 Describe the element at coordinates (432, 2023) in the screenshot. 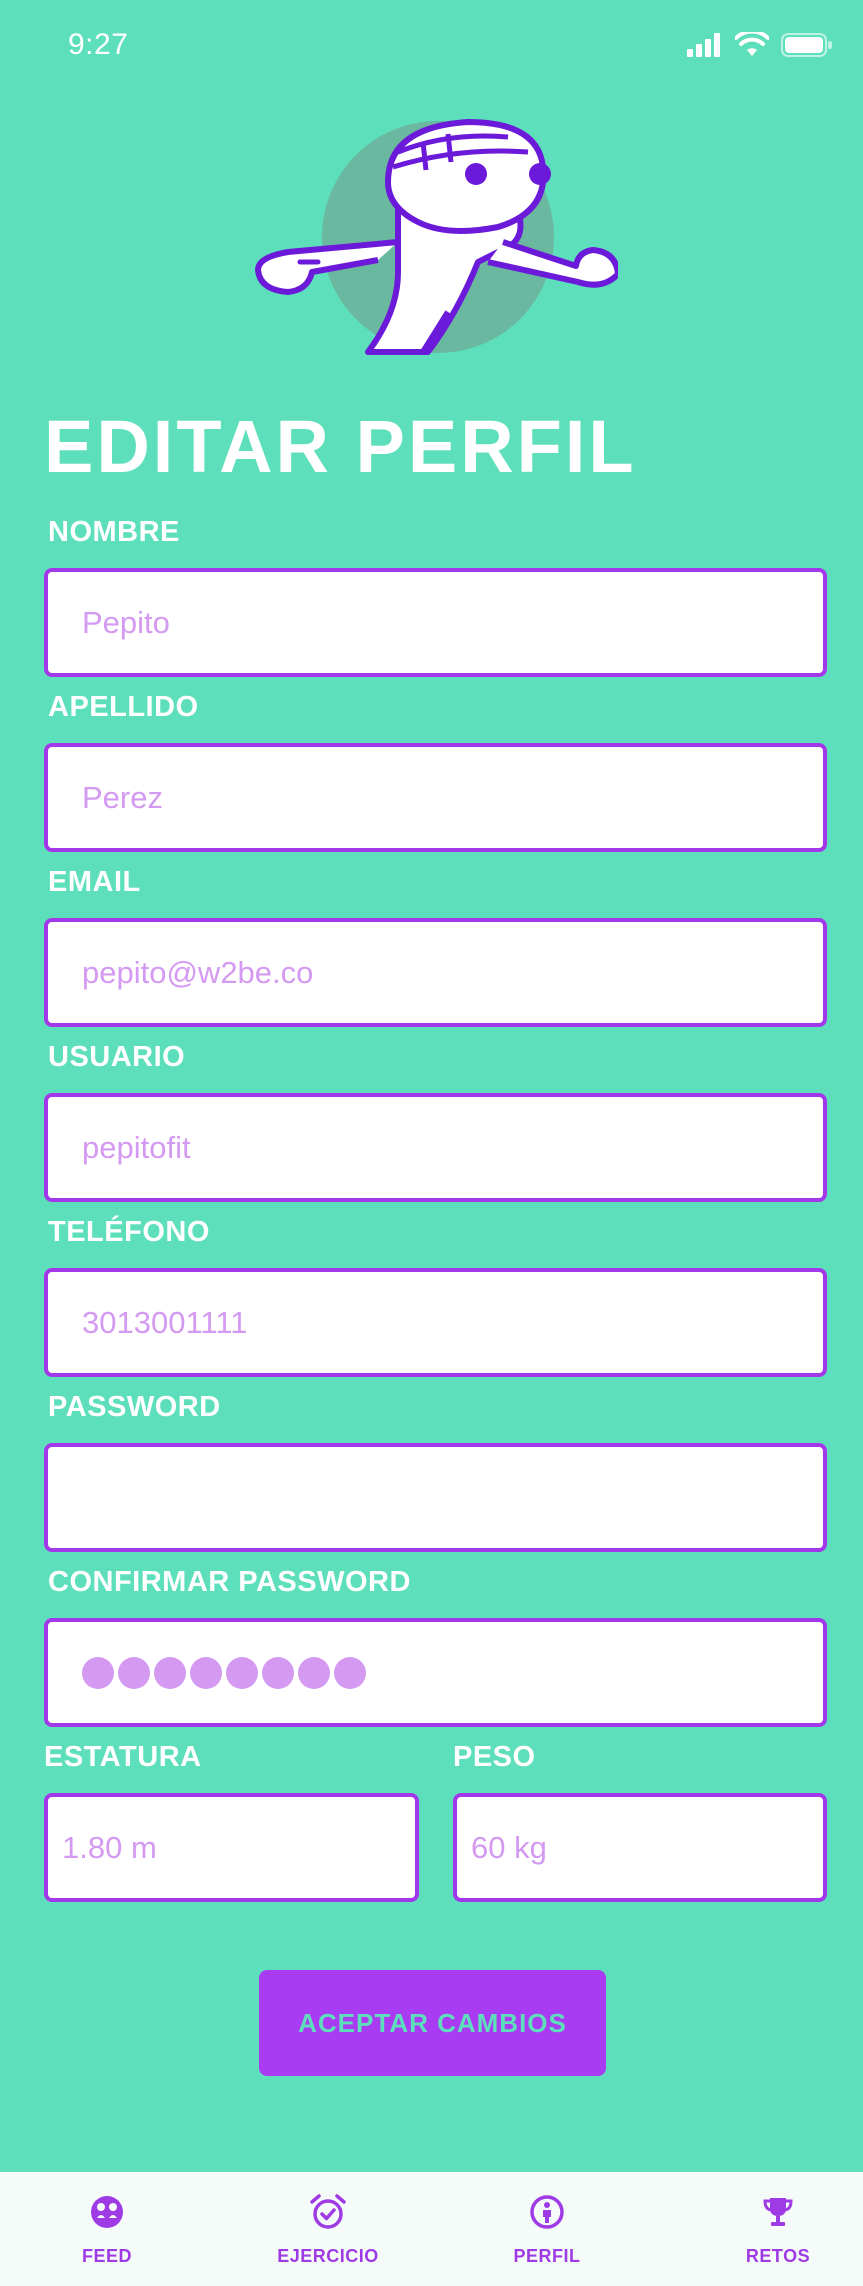

I see `accept-changes-button: ACEPTAR CAMBIOS` at that location.